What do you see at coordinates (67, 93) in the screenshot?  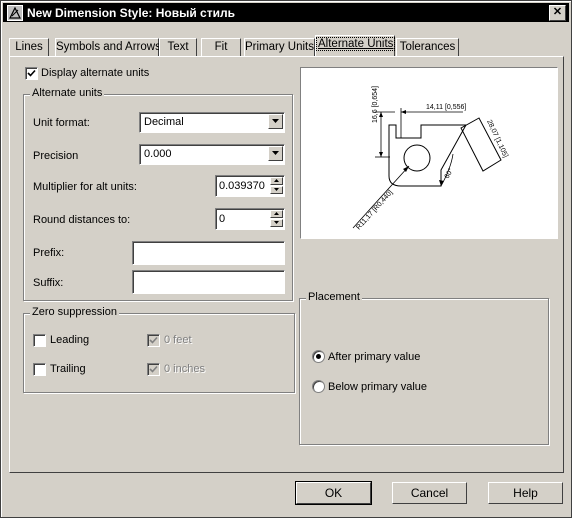 I see `alternate-units-group-title: Alternate units` at bounding box center [67, 93].